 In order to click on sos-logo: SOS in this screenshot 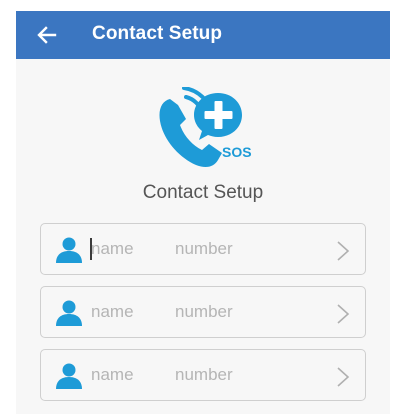, I will do `click(206, 132)`.